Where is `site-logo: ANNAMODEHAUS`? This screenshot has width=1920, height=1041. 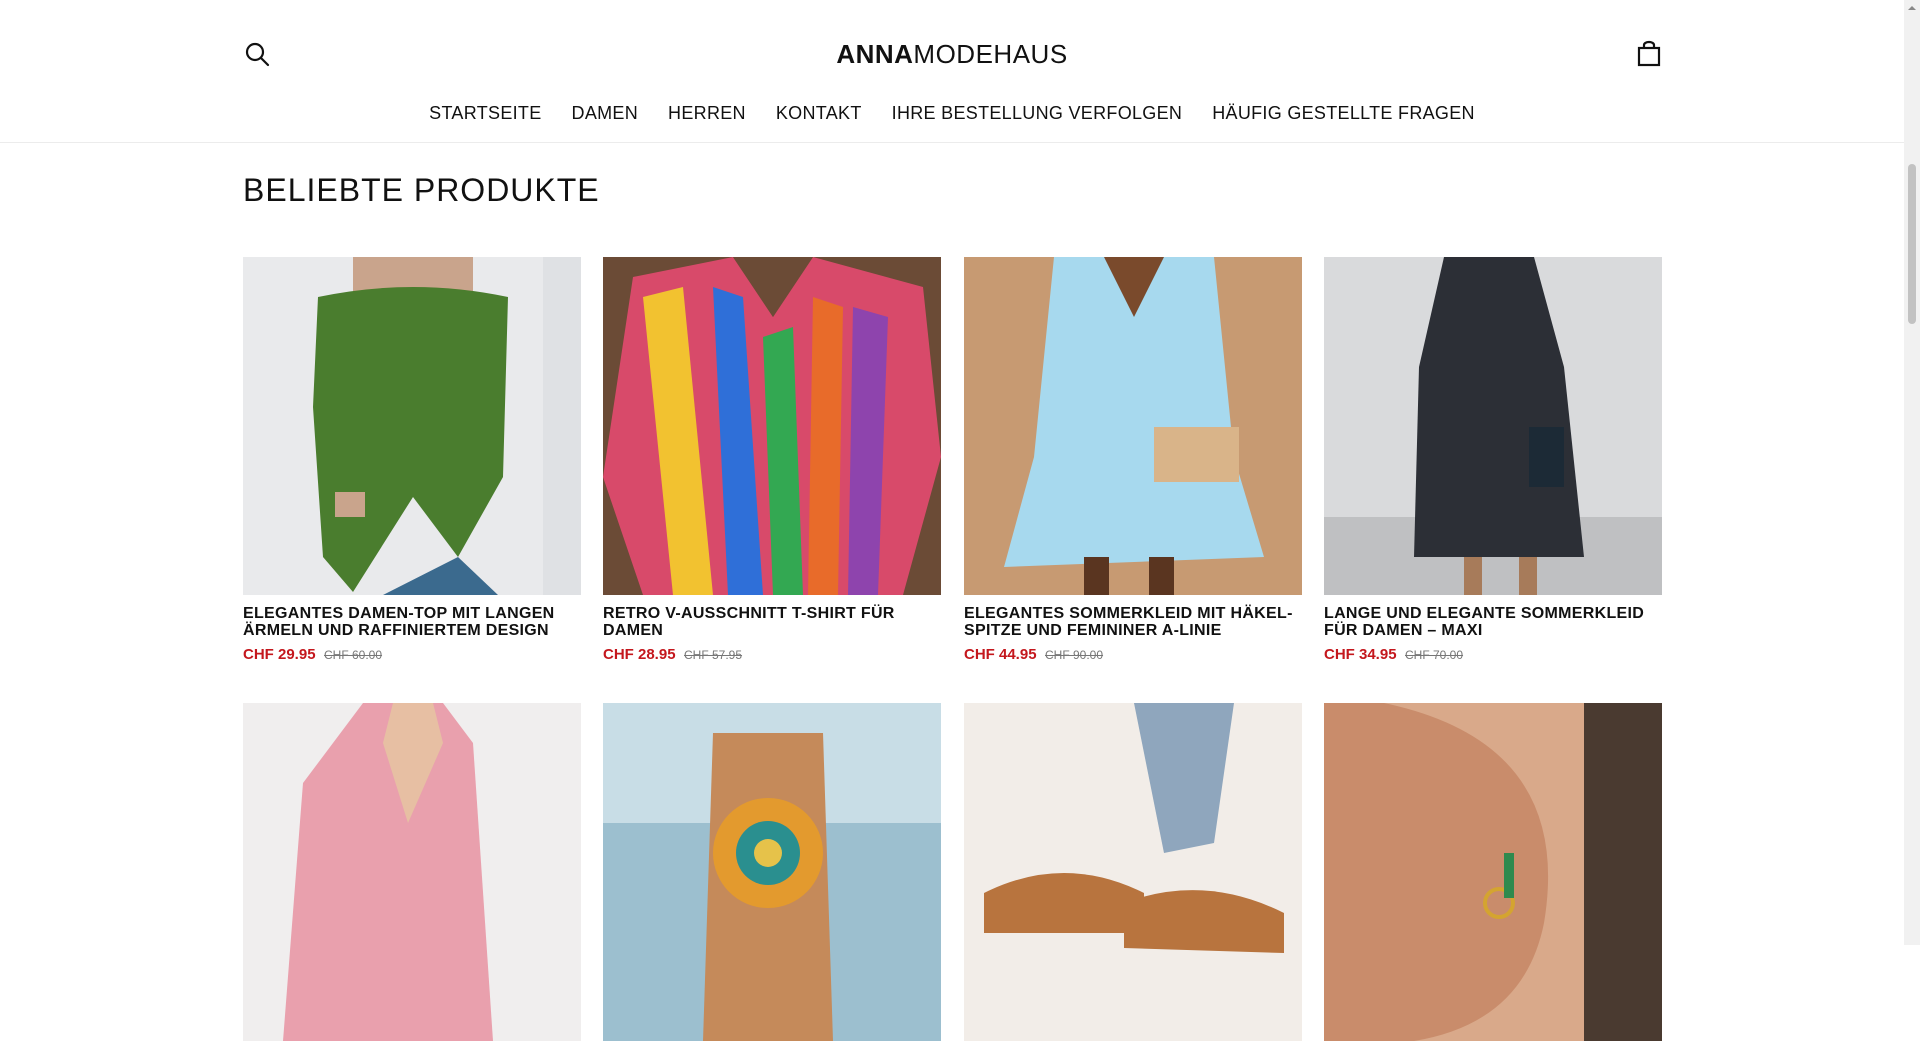
site-logo: ANNAMODEHAUS is located at coordinates (952, 54).